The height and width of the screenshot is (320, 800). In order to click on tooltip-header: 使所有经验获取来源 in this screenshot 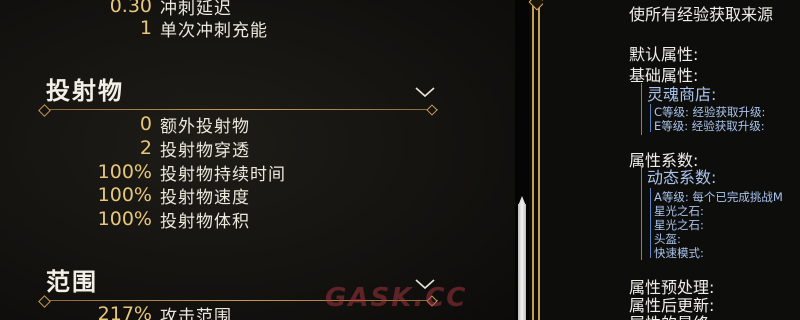, I will do `click(701, 14)`.